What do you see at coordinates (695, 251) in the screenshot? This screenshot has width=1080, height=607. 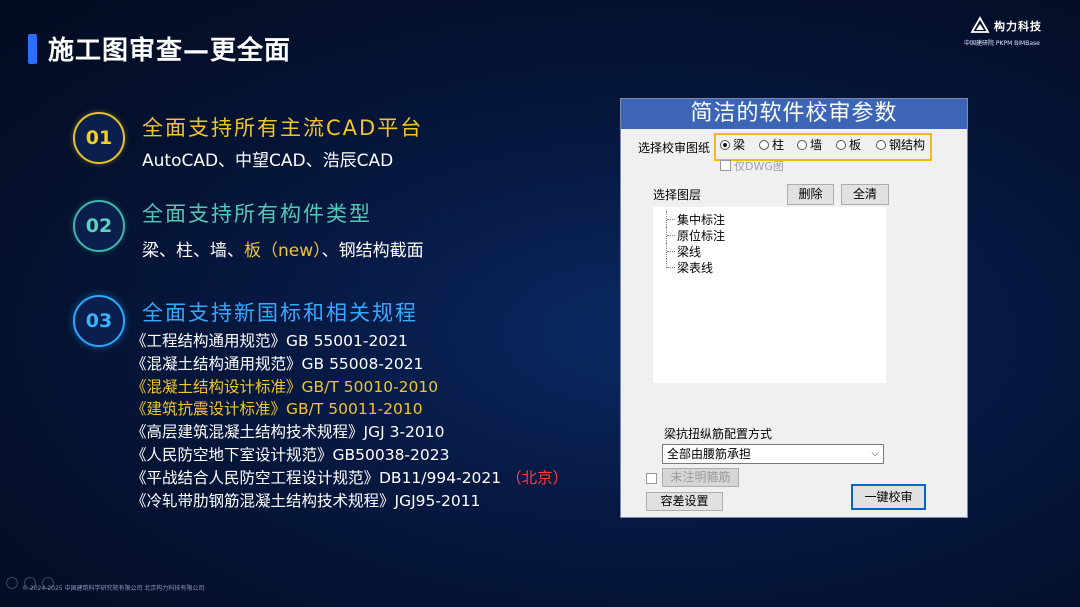 I see `layer-tree-item: 梁线` at bounding box center [695, 251].